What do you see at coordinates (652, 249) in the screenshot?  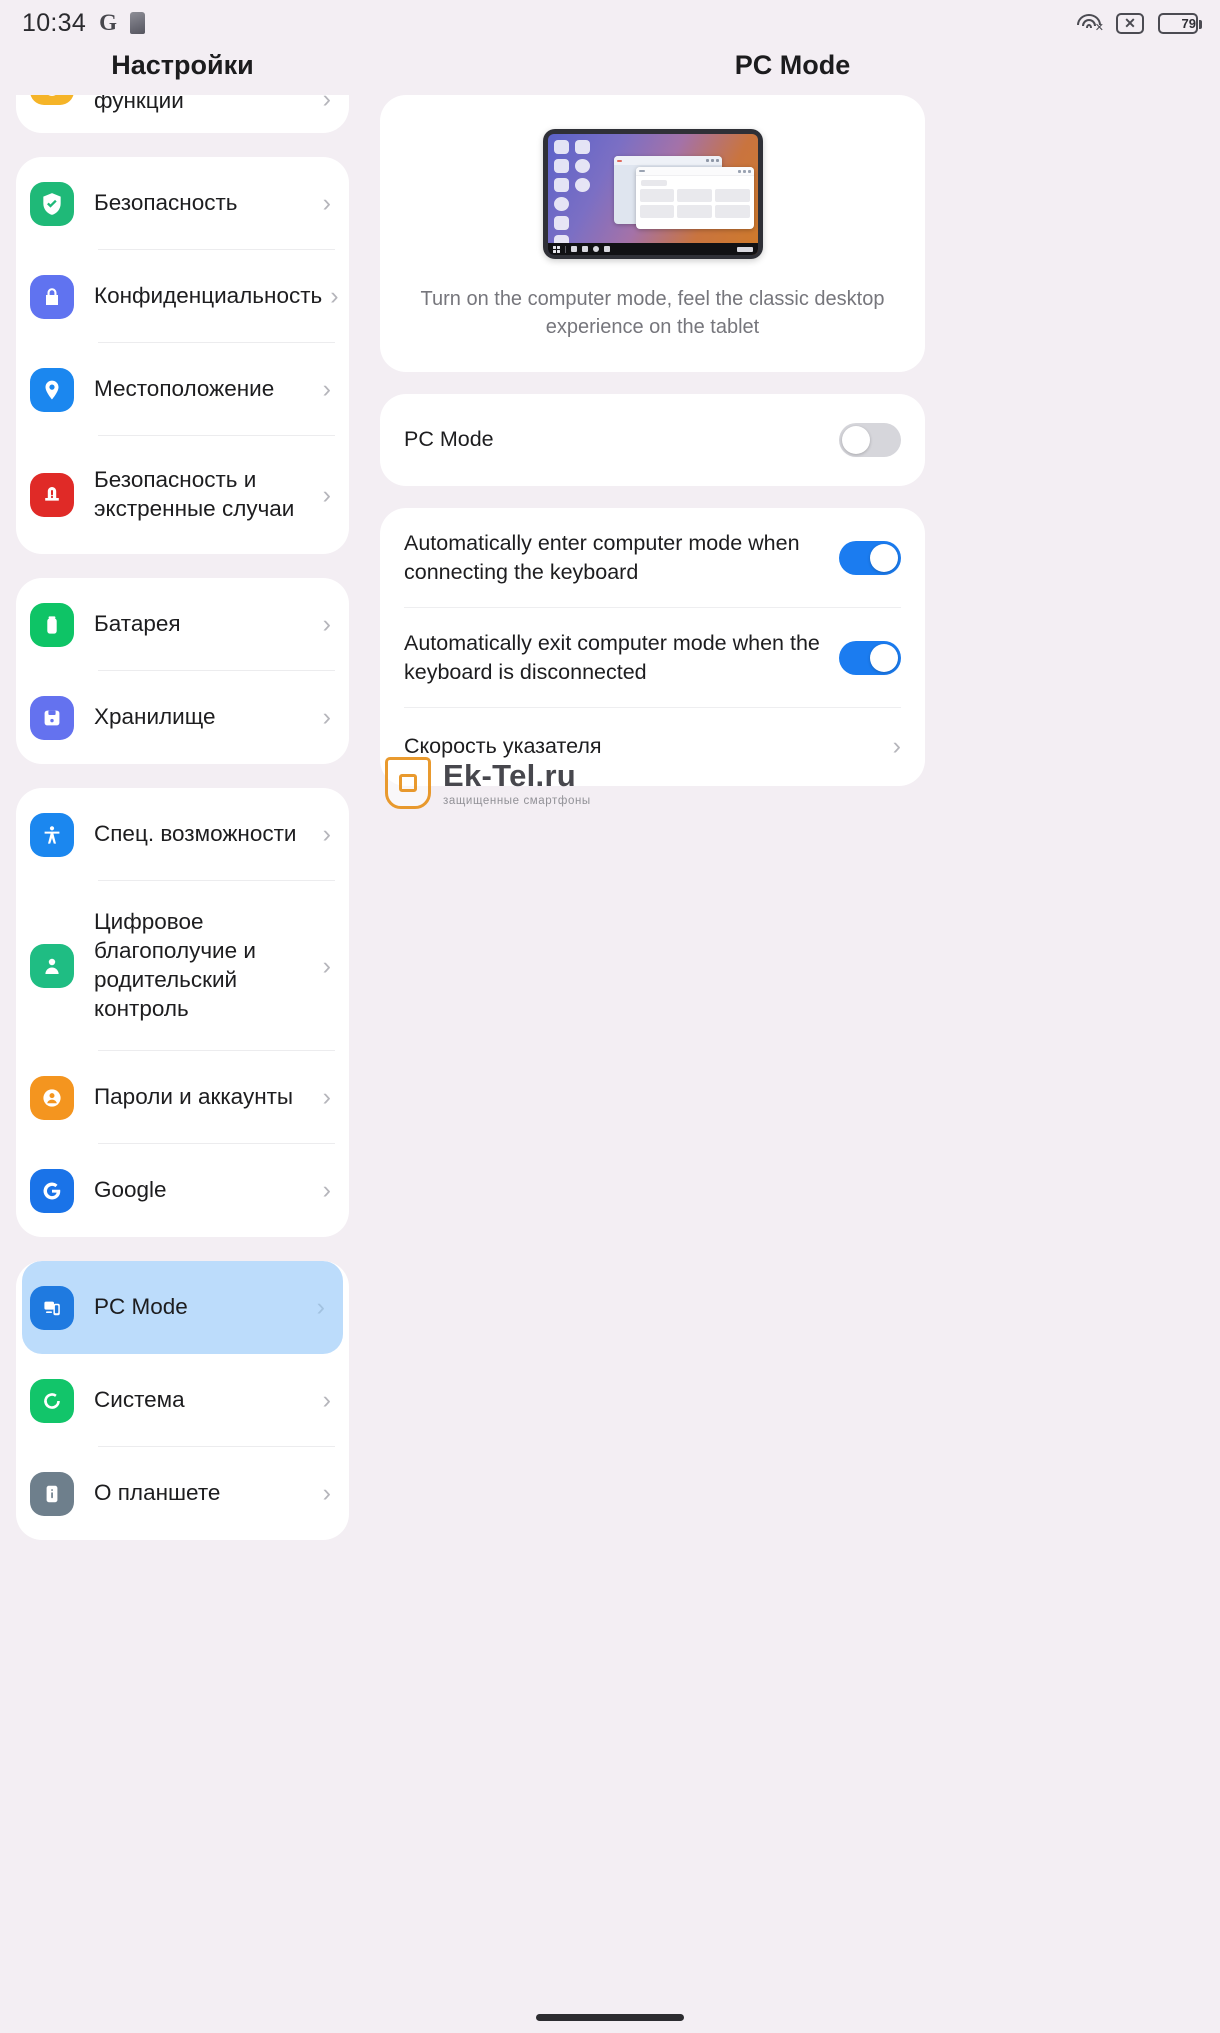 I see `desktop-taskbar` at bounding box center [652, 249].